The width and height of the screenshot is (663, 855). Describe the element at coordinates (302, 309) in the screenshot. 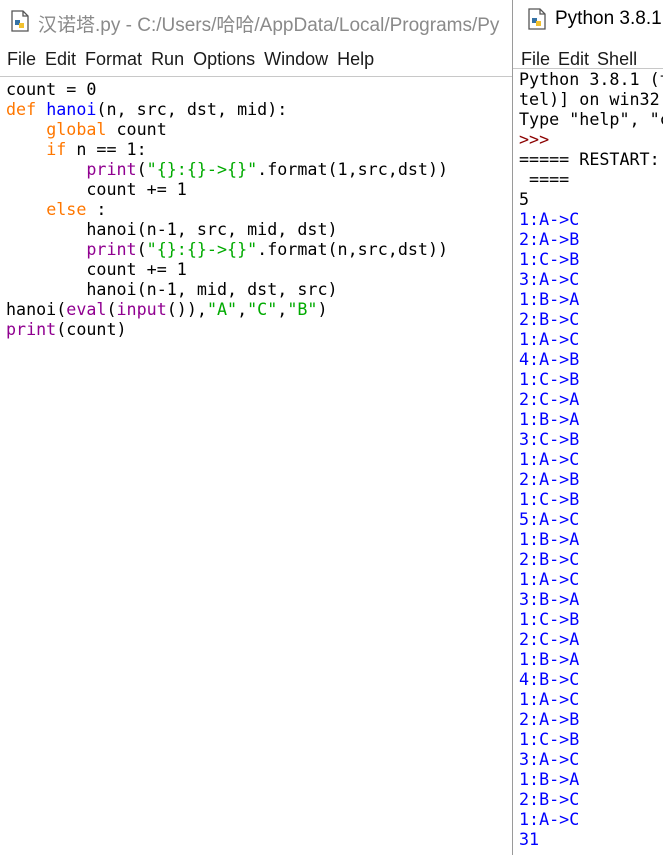

I see `code-token: "B"` at that location.